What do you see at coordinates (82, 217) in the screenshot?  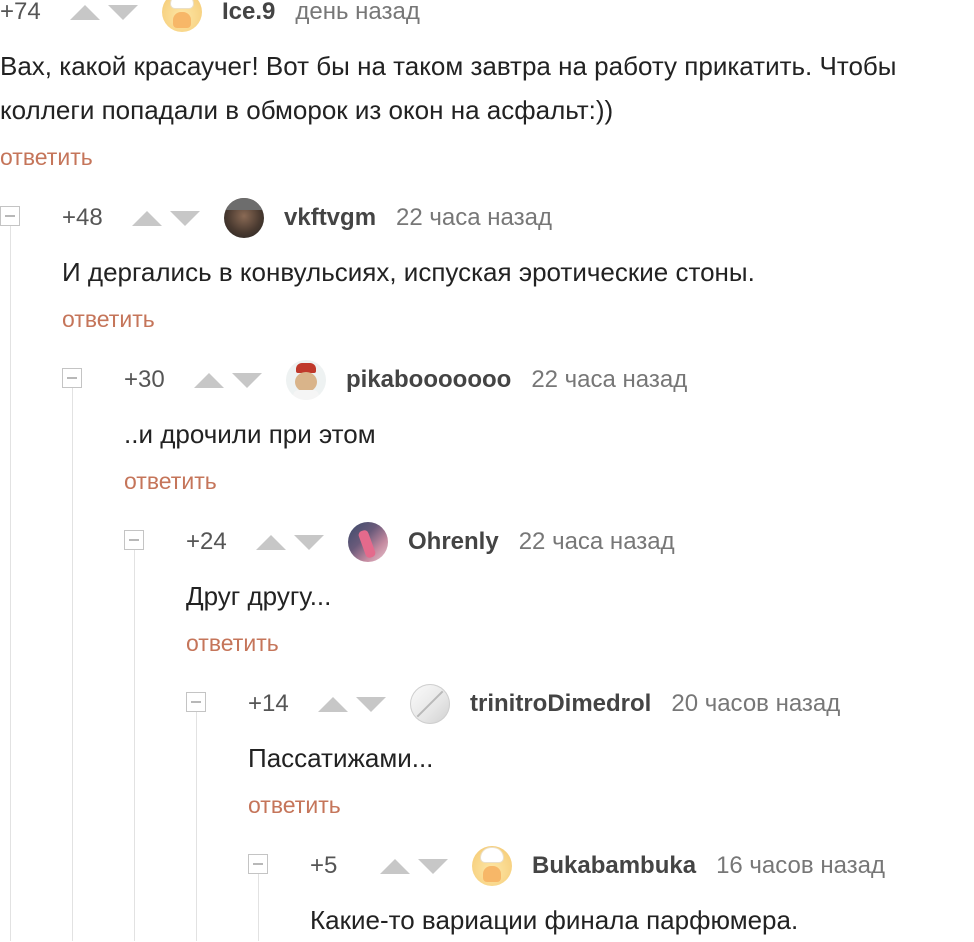 I see `comment-rating: +48` at bounding box center [82, 217].